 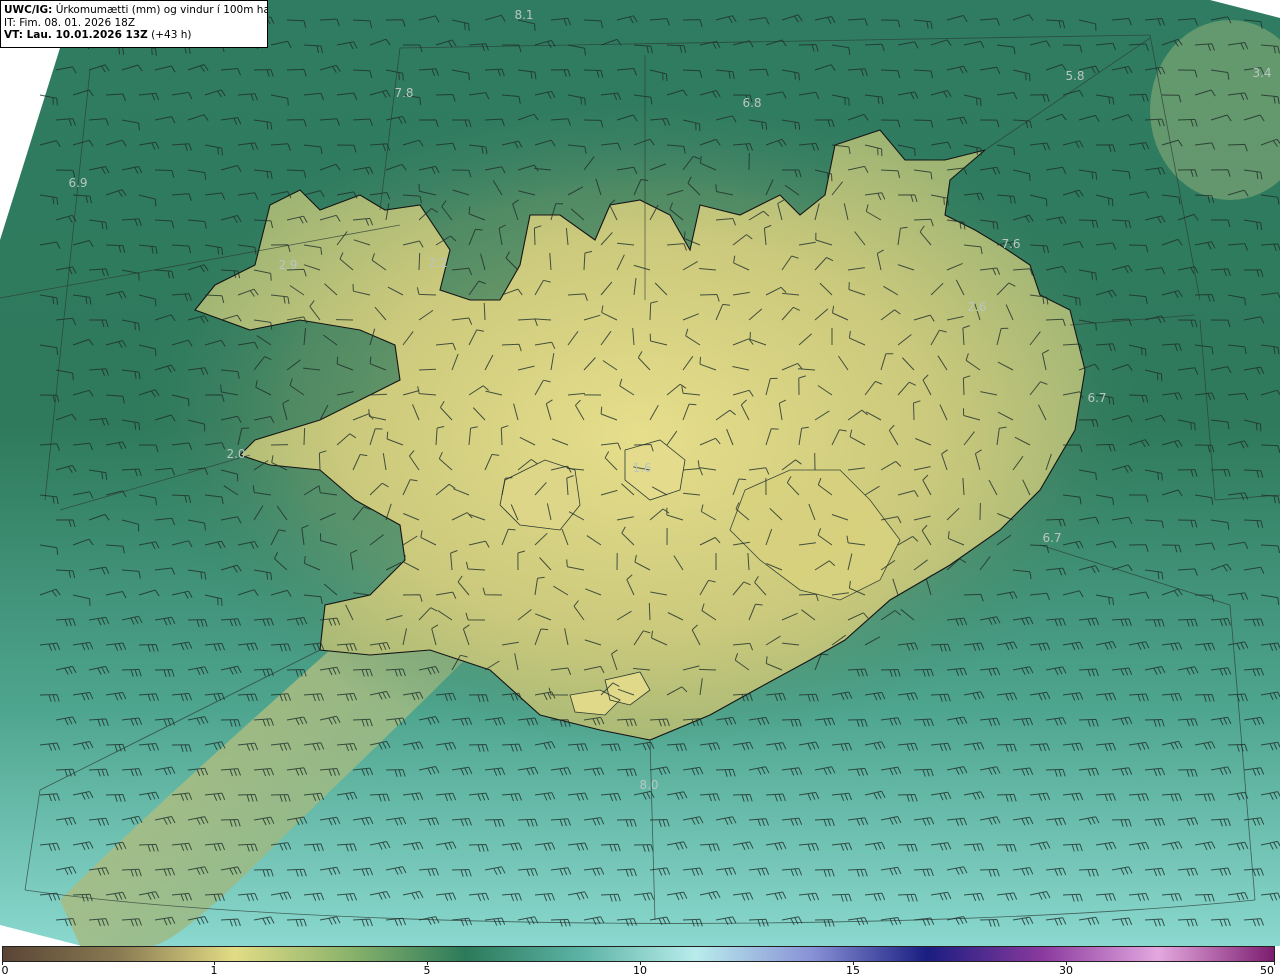 What do you see at coordinates (1262, 73) in the screenshot?
I see `map-value: 3.4` at bounding box center [1262, 73].